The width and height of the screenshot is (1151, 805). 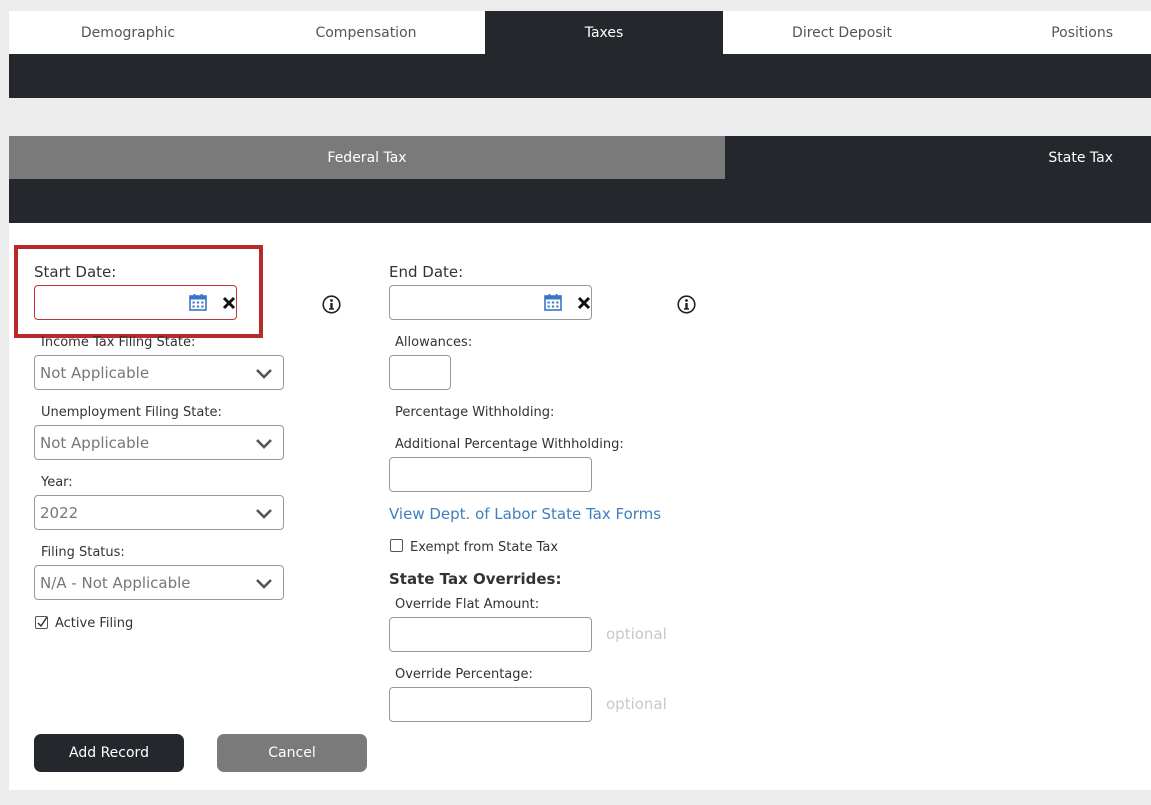 I want to click on additional-percentage-input, so click(x=490, y=474).